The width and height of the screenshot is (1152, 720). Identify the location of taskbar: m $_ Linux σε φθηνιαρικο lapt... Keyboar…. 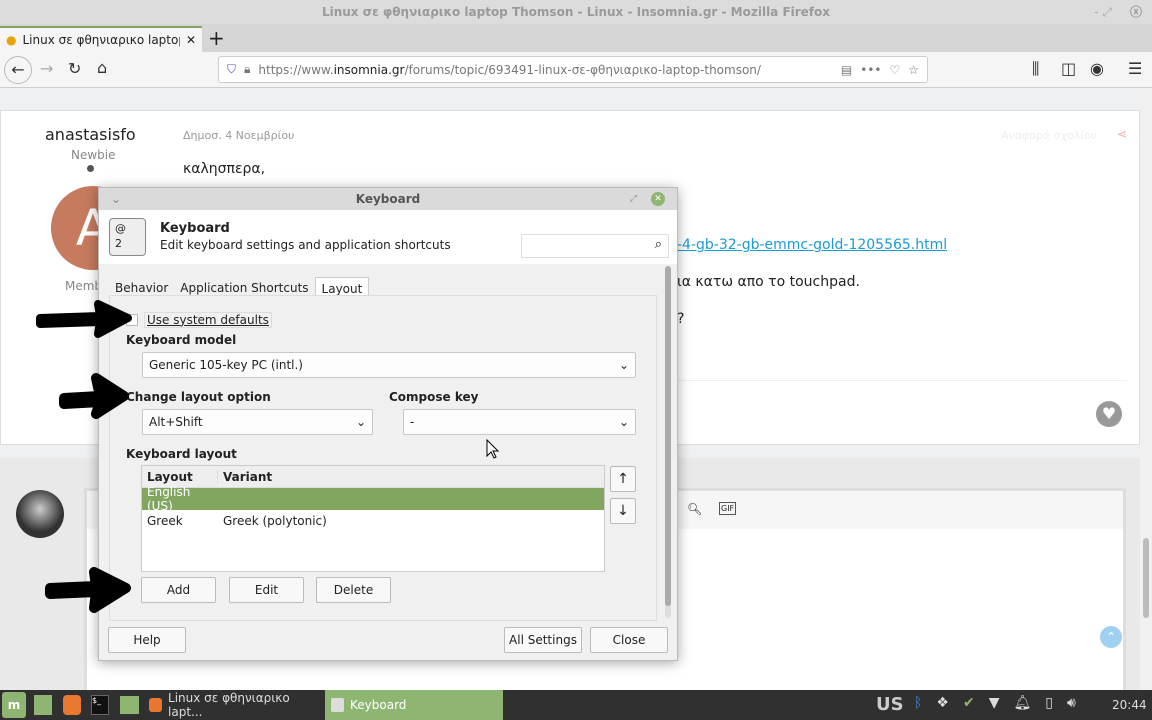
(576, 705).